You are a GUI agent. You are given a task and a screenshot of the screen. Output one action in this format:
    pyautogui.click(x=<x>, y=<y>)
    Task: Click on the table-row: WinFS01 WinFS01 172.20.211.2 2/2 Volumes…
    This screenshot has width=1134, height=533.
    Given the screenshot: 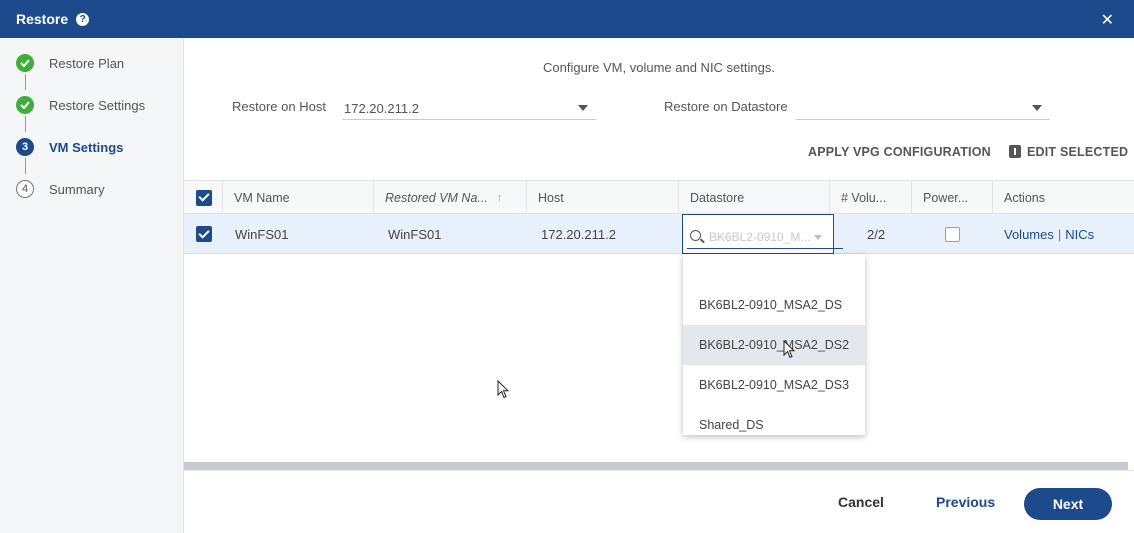 What is the action you would take?
    pyautogui.click(x=659, y=234)
    